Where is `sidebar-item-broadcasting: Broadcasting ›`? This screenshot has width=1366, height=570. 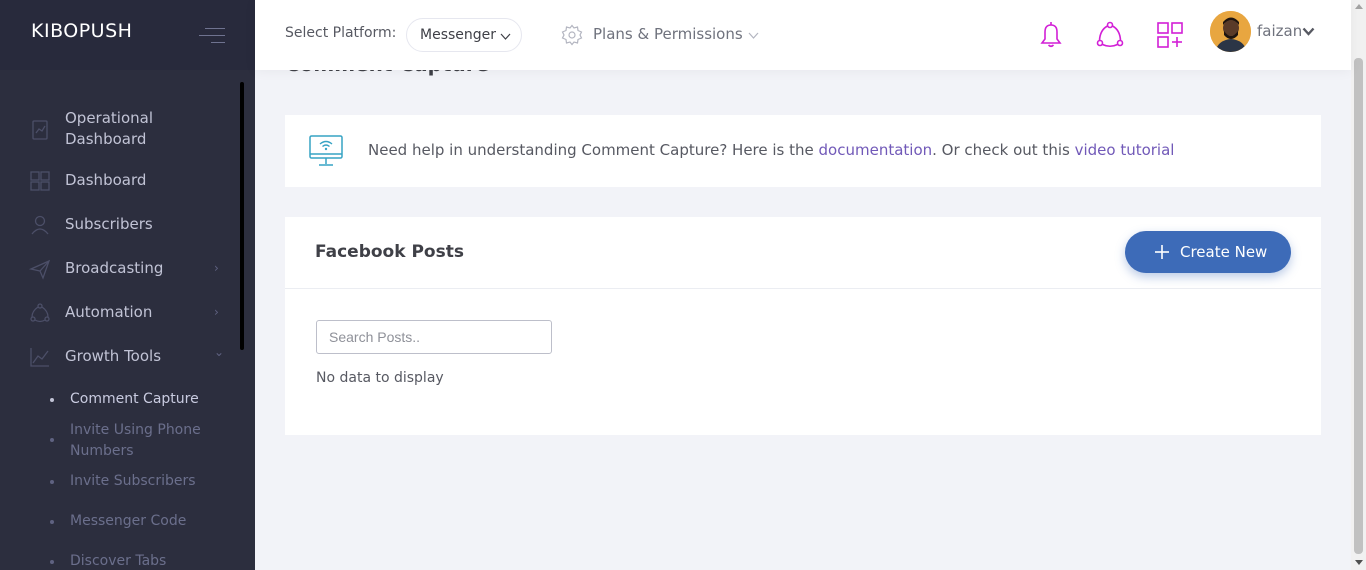
sidebar-item-broadcasting: Broadcasting › is located at coordinates (119, 269).